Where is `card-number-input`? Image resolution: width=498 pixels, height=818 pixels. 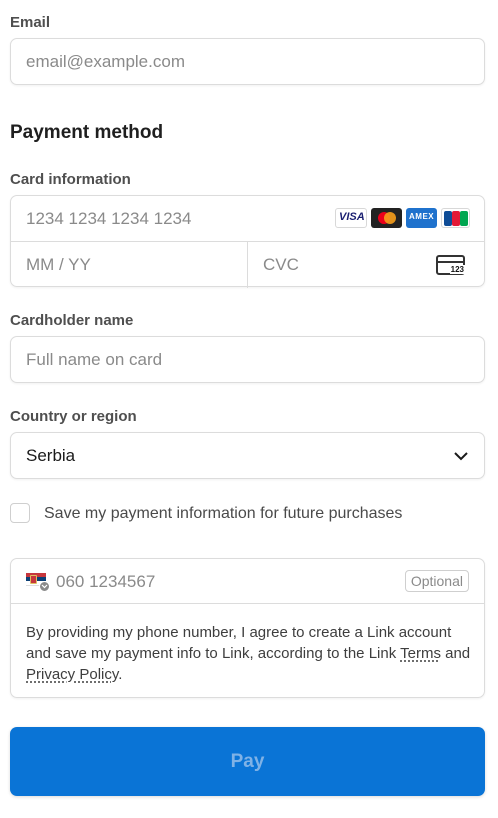
card-number-input is located at coordinates (176, 219).